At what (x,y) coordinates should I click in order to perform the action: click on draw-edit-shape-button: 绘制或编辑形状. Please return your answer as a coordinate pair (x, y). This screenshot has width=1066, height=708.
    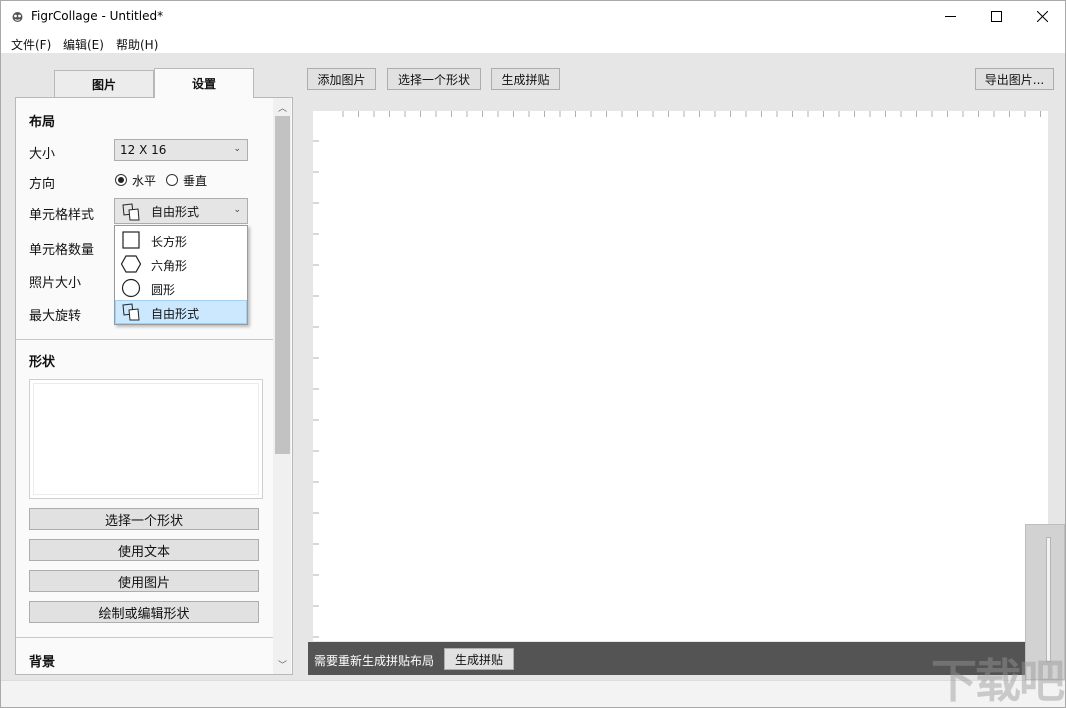
    Looking at the image, I should click on (144, 612).